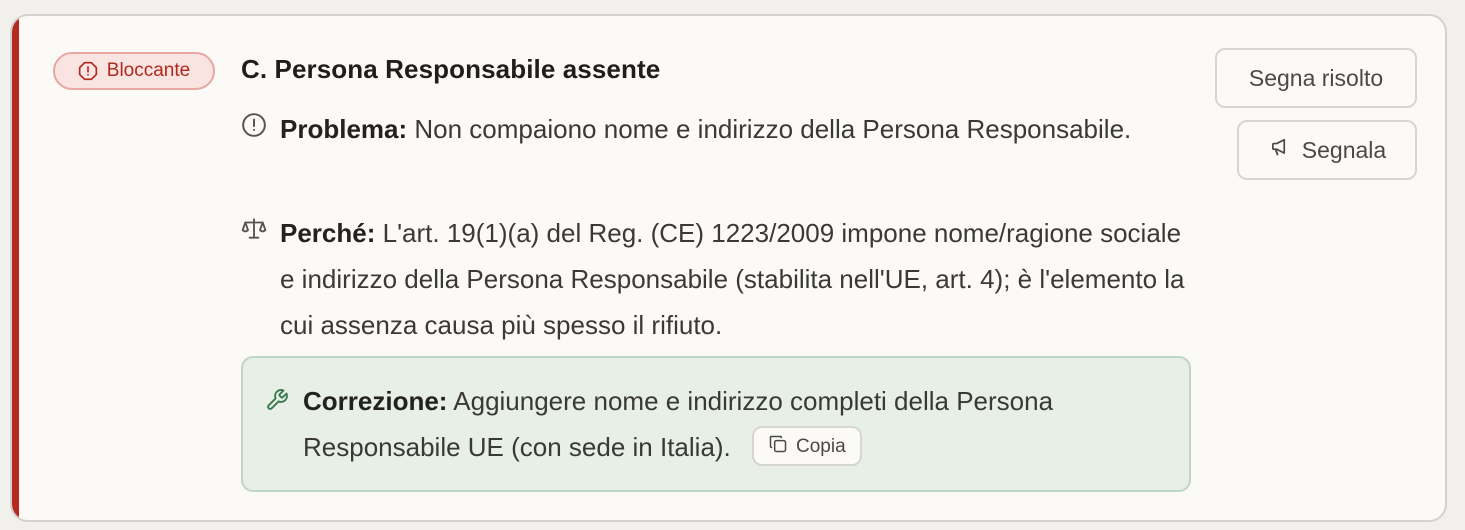 The image size is (1465, 530). I want to click on copy-icon, so click(778, 446).